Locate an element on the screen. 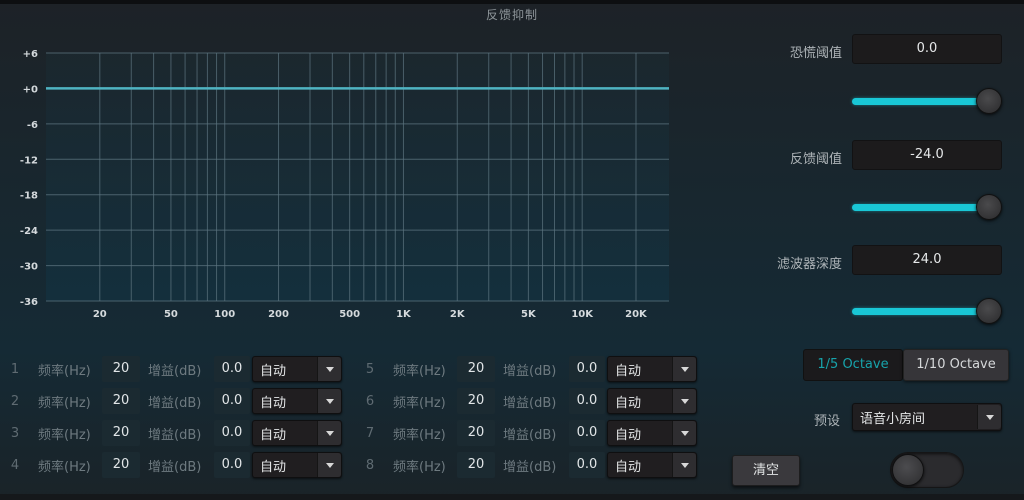 The image size is (1024, 500). y-tick-label: -30 is located at coordinates (29, 267).